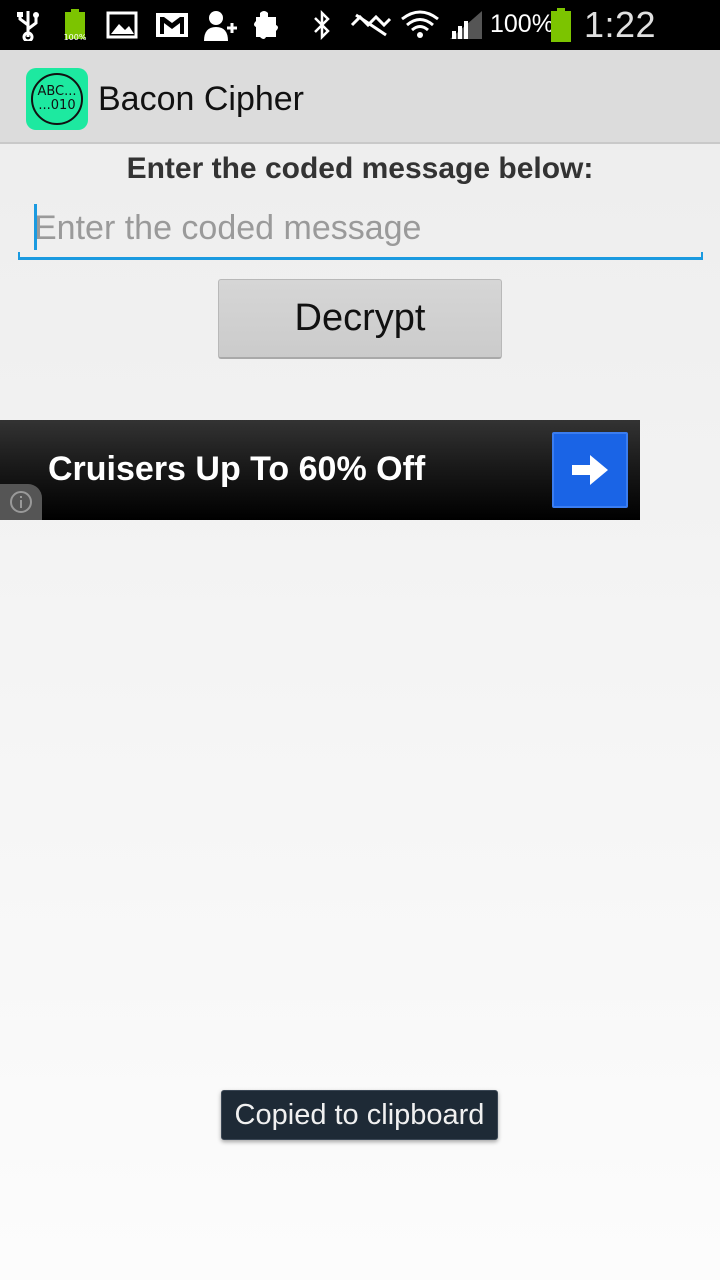  What do you see at coordinates (221, 25) in the screenshot?
I see `add-contact-icon` at bounding box center [221, 25].